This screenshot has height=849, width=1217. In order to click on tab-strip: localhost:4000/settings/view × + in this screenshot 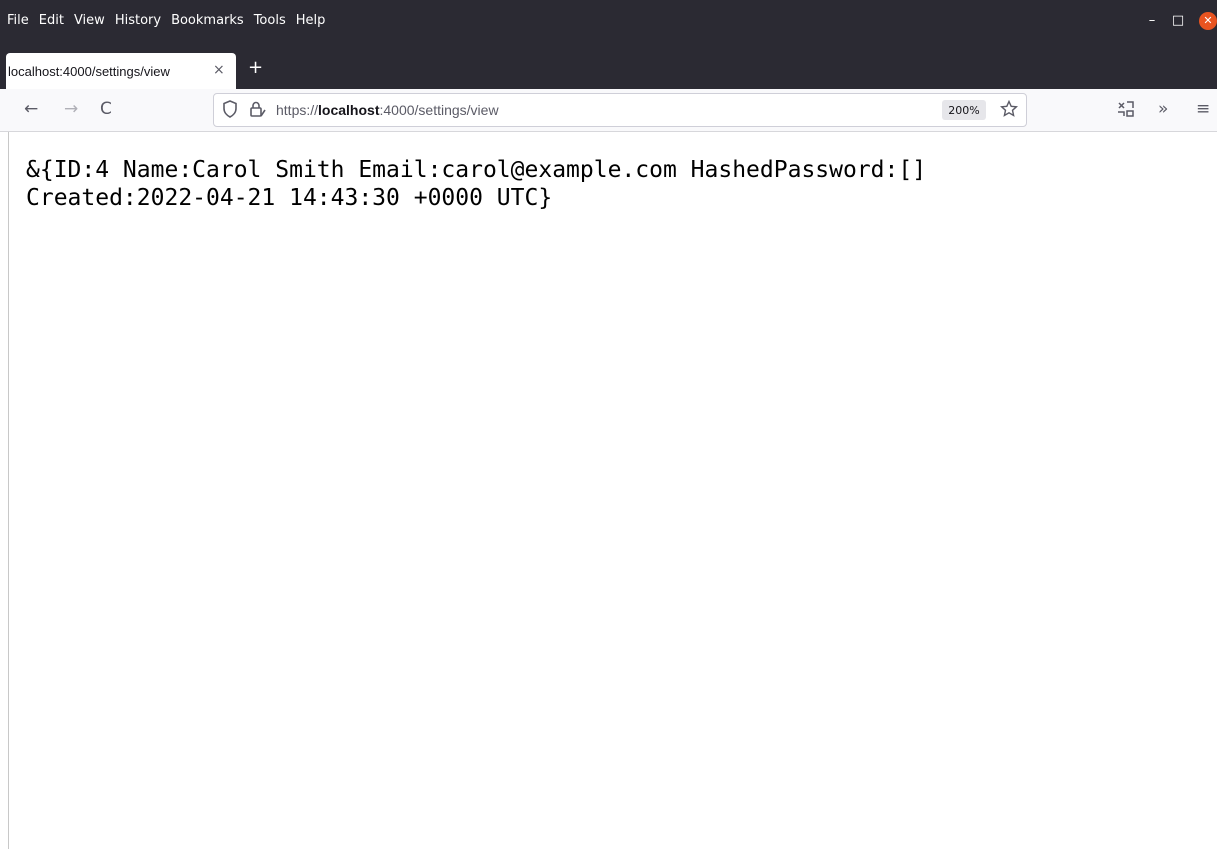, I will do `click(608, 65)`.